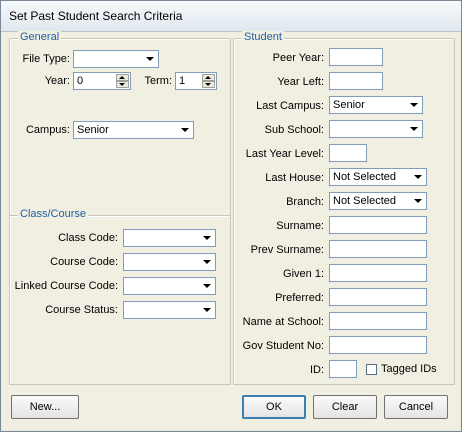 This screenshot has width=462, height=432. Describe the element at coordinates (158, 81) in the screenshot. I see `term-label: Term:` at that location.